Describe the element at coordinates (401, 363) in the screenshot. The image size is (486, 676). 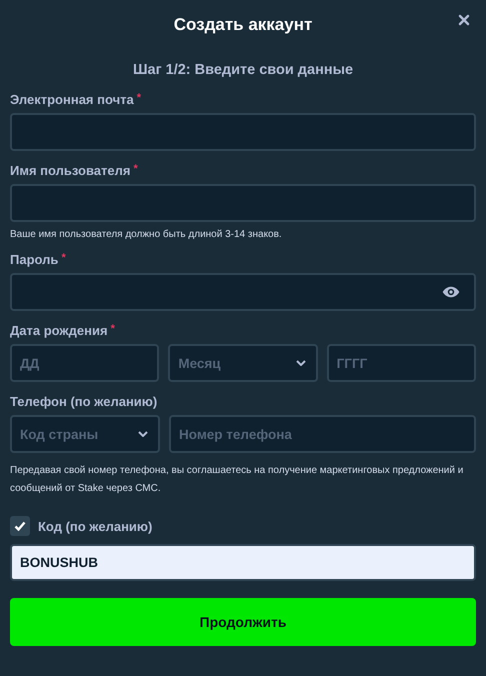
I see `year-field: ГГГГ` at that location.